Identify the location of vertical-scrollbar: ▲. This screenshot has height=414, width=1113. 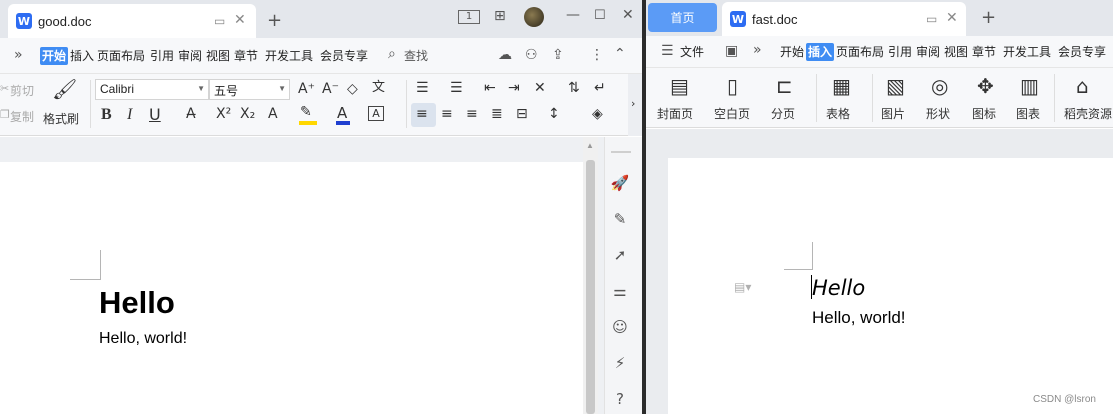
(590, 275).